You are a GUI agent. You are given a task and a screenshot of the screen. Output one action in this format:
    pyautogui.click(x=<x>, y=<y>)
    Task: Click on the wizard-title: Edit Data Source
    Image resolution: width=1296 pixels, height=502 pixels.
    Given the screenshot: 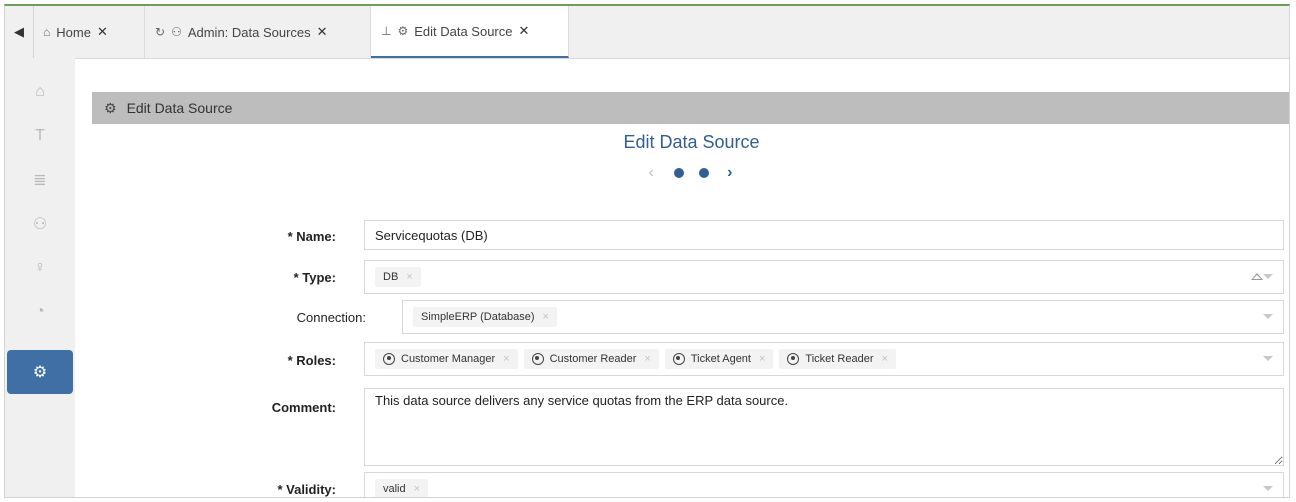 What is the action you would take?
    pyautogui.click(x=691, y=142)
    